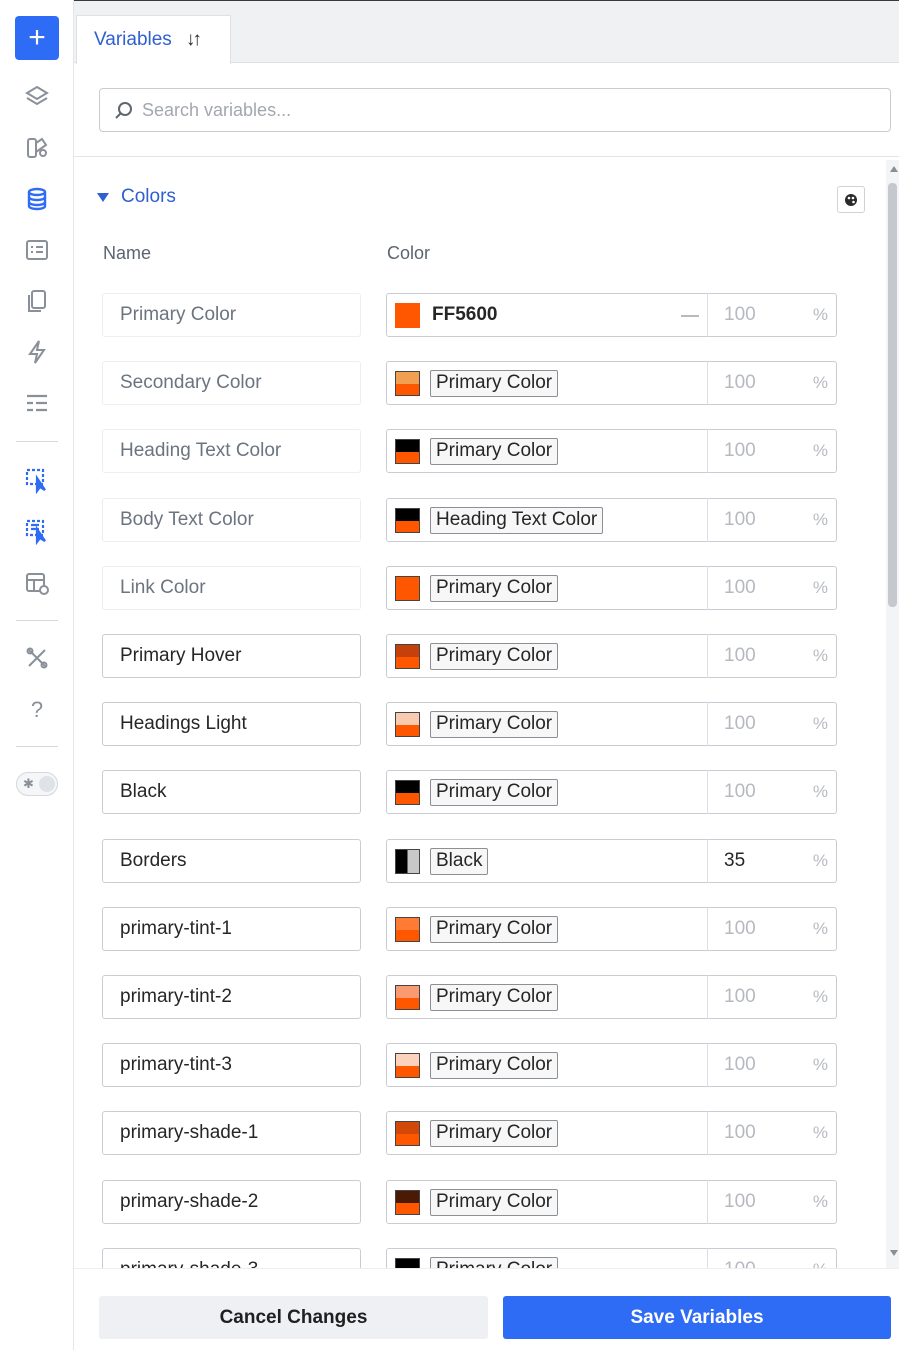 Image resolution: width=899 pixels, height=1350 pixels. I want to click on search-field, so click(495, 110).